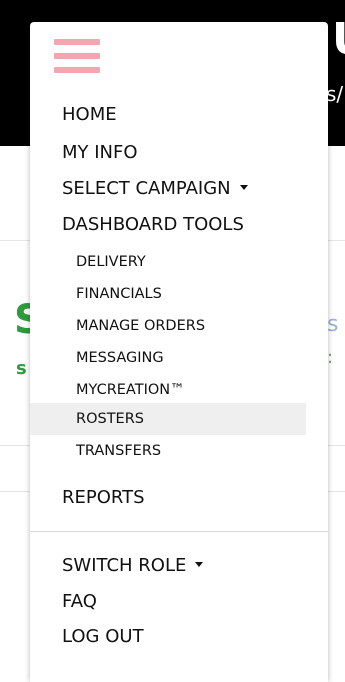 The width and height of the screenshot is (345, 682). What do you see at coordinates (155, 189) in the screenshot?
I see `menu-item-select-campaign: SELECT CAMPAIGN` at bounding box center [155, 189].